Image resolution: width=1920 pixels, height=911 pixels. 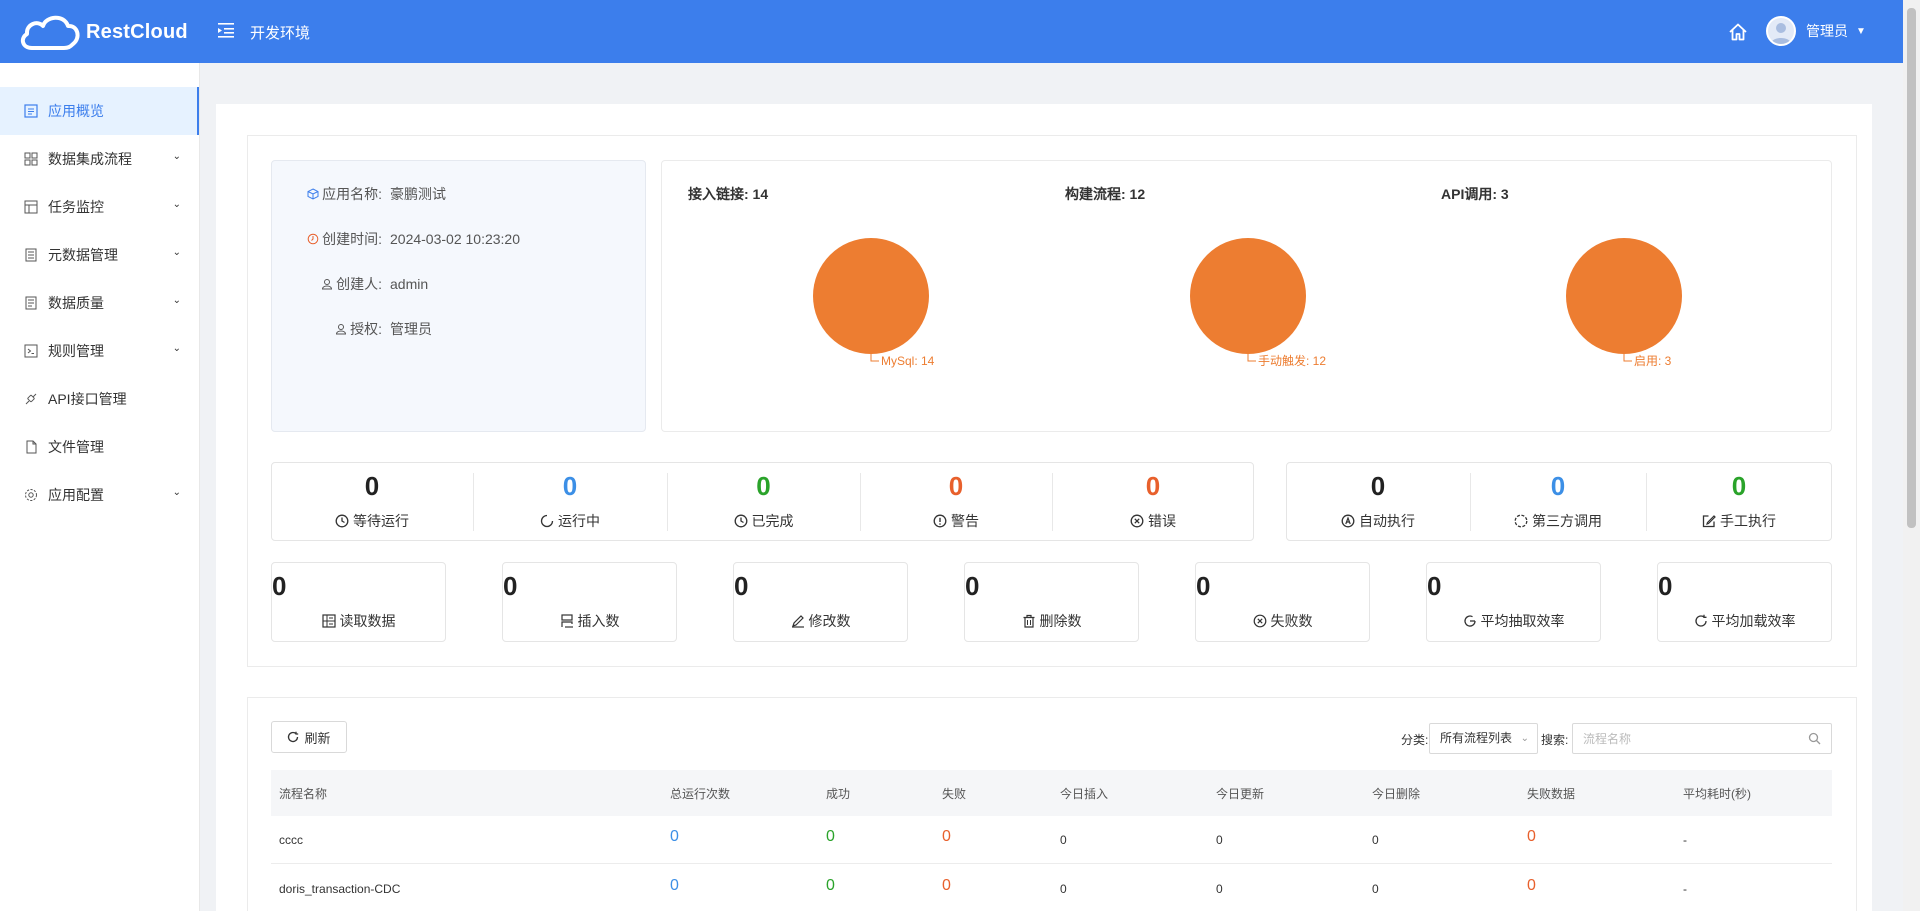 What do you see at coordinates (960, 31) in the screenshot?
I see `top-header: RestCloud 开发环境 管理员 ▼` at bounding box center [960, 31].